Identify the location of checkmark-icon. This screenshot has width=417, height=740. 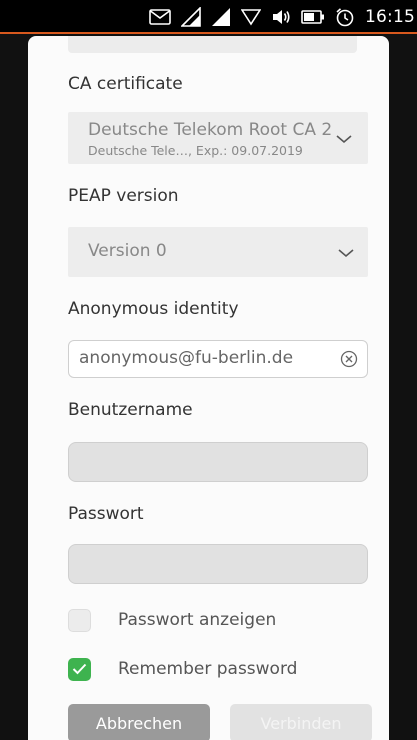
(79, 669).